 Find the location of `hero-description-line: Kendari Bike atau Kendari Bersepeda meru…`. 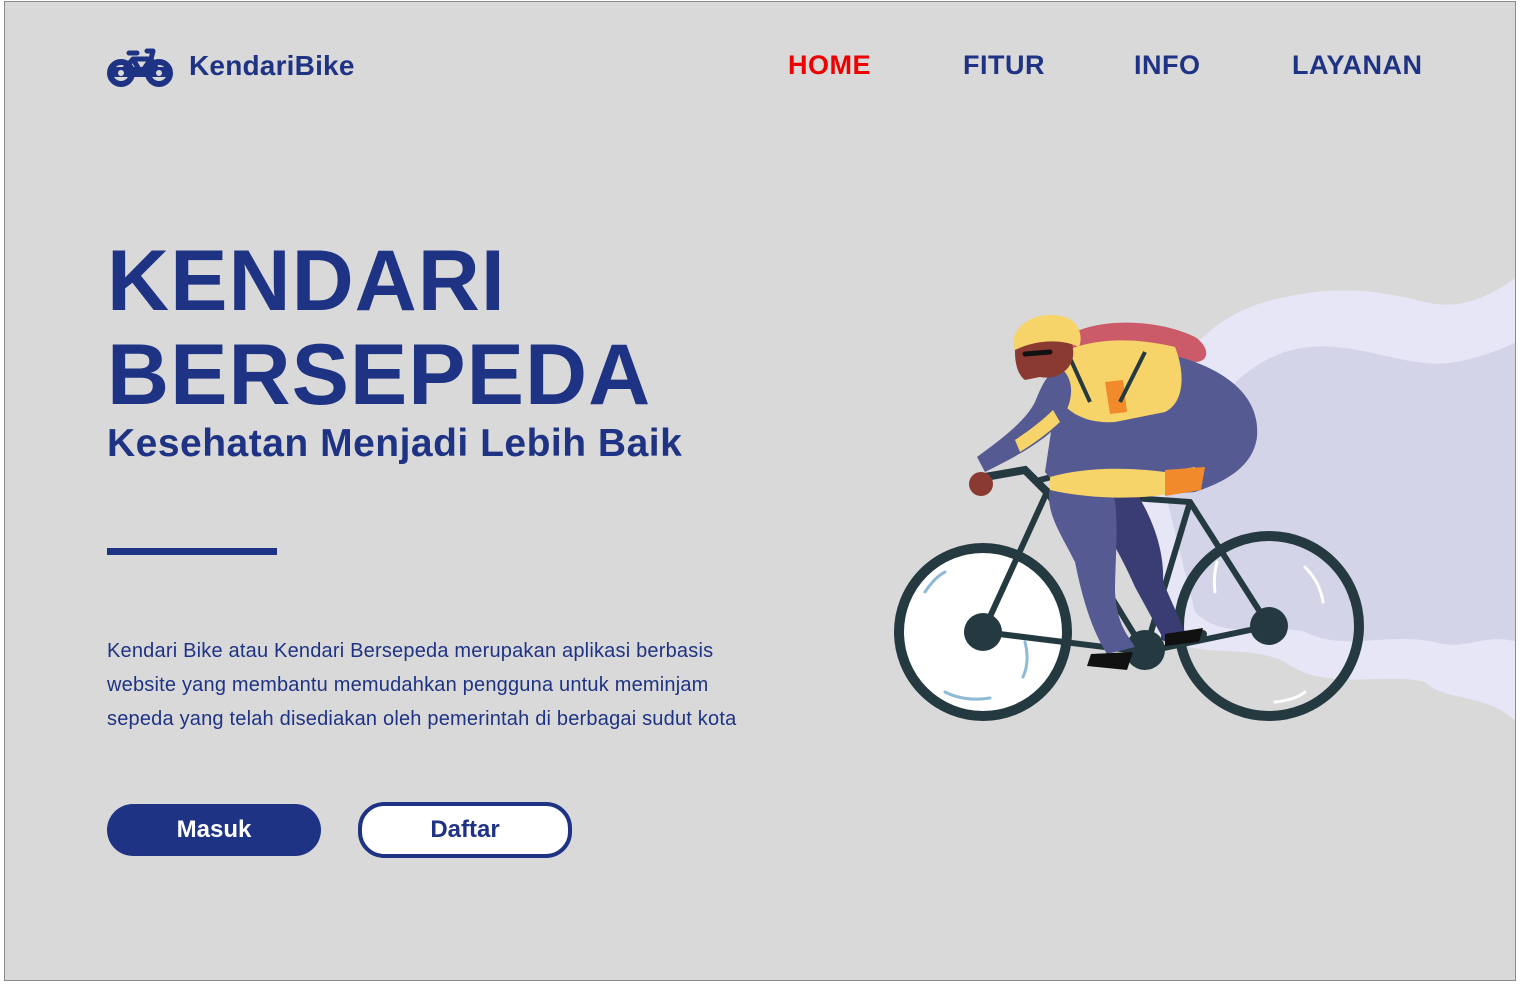

hero-description-line: Kendari Bike atau Kendari Bersepeda meru… is located at coordinates (410, 651).